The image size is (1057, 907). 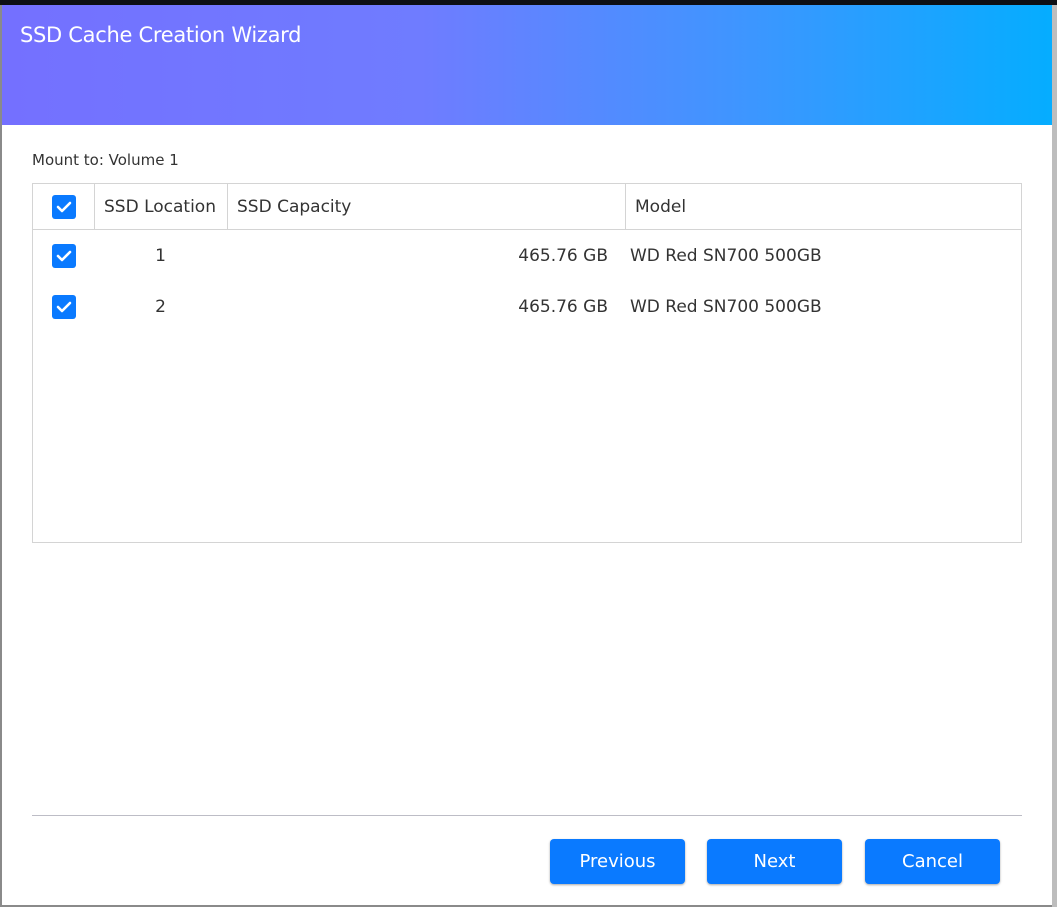 What do you see at coordinates (1054, 456) in the screenshot?
I see `background-edge` at bounding box center [1054, 456].